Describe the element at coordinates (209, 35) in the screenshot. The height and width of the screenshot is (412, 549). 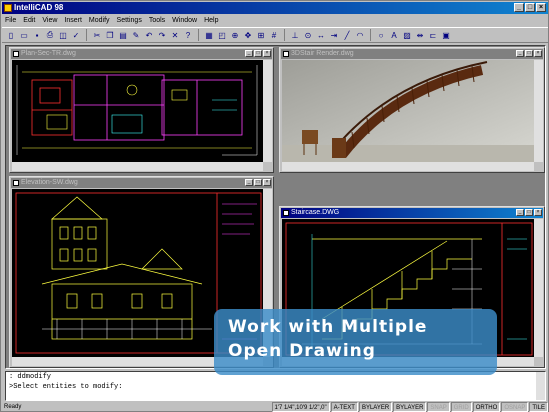
I see `layer-icon: ▦` at that location.